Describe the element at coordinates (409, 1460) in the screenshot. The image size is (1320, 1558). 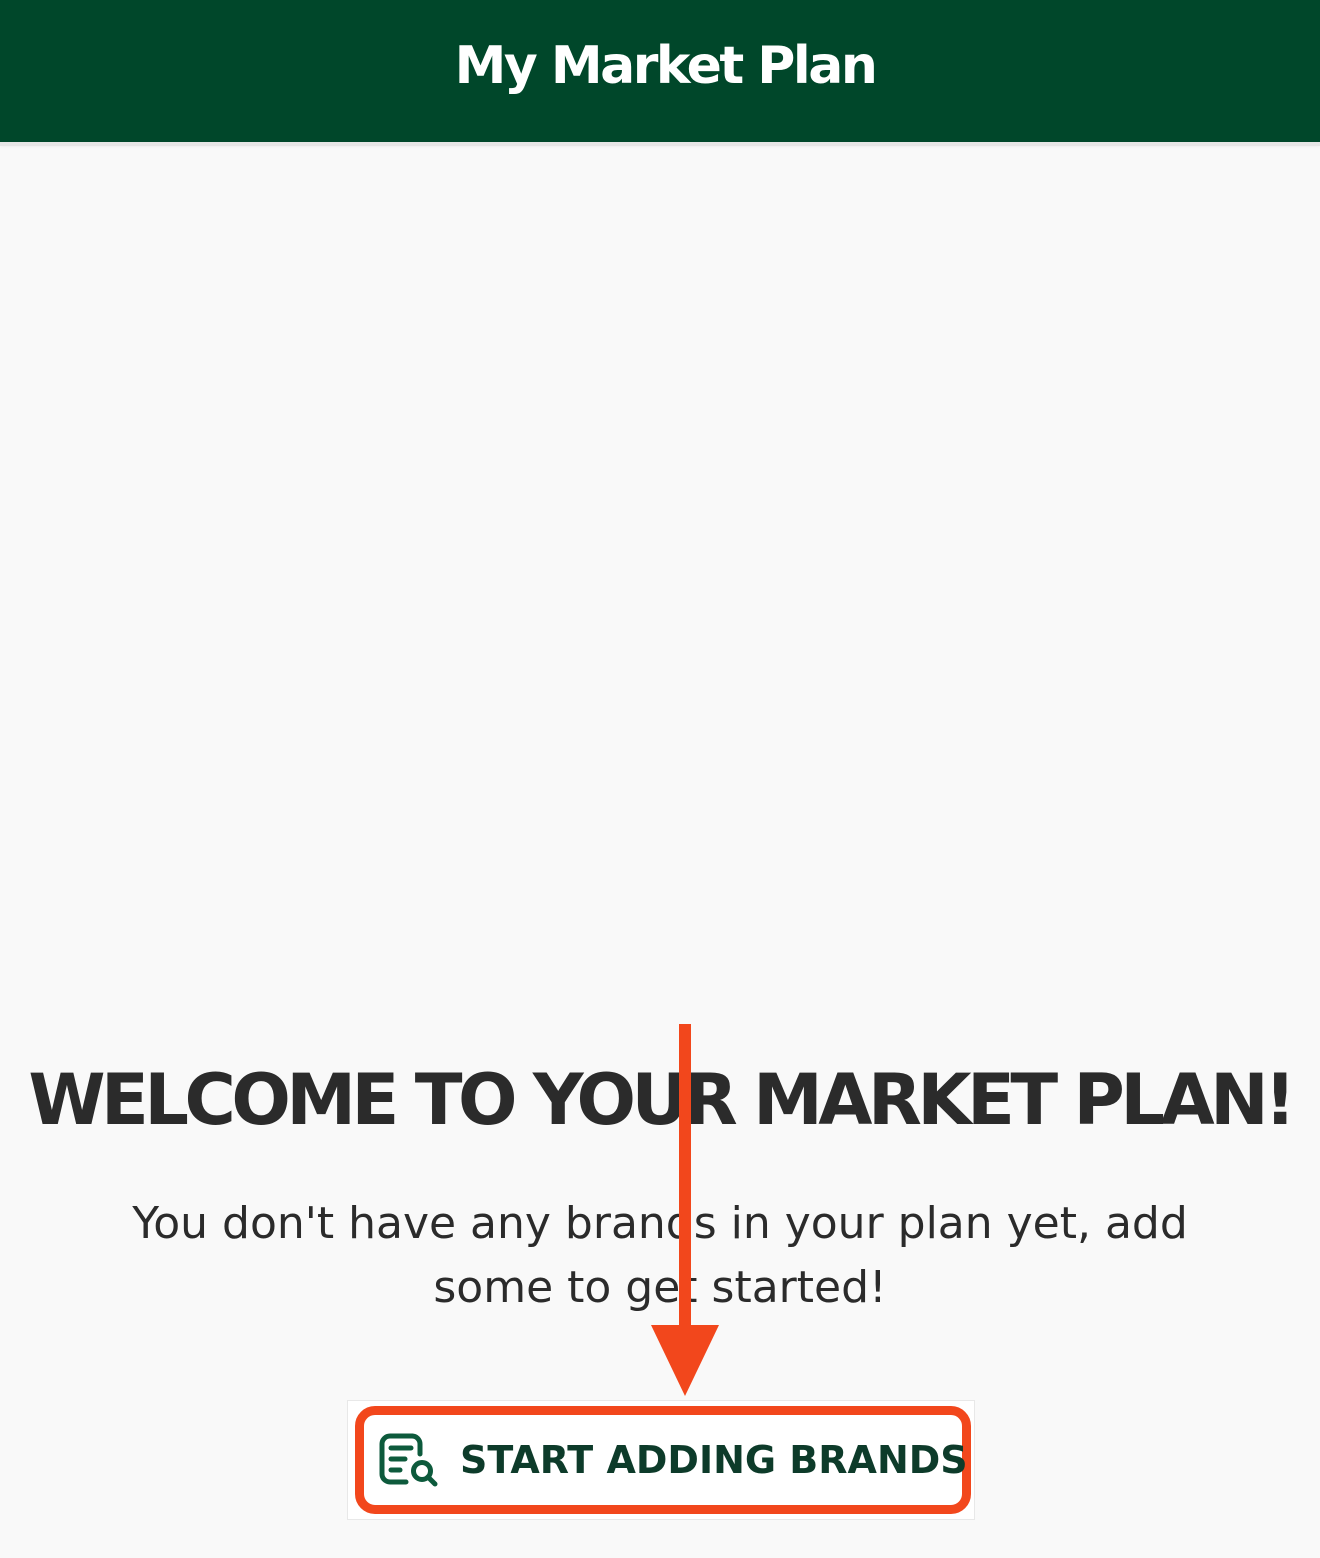
I see `list-search-icon` at that location.